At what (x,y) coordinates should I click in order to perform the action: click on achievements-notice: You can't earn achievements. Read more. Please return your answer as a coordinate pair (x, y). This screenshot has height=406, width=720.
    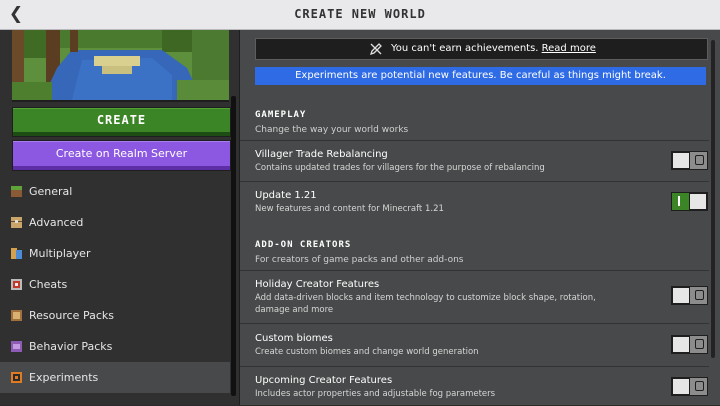
    Looking at the image, I should click on (481, 49).